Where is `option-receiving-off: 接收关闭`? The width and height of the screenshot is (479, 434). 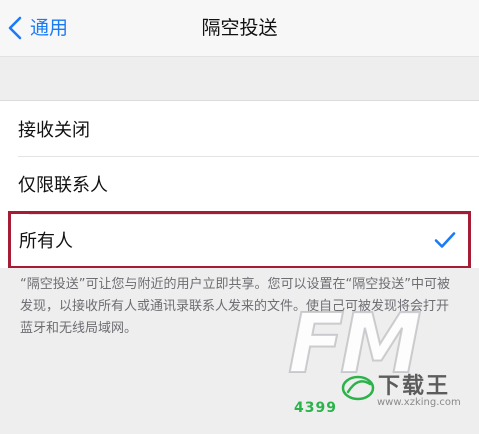 option-receiving-off: 接收关闭 is located at coordinates (239, 128).